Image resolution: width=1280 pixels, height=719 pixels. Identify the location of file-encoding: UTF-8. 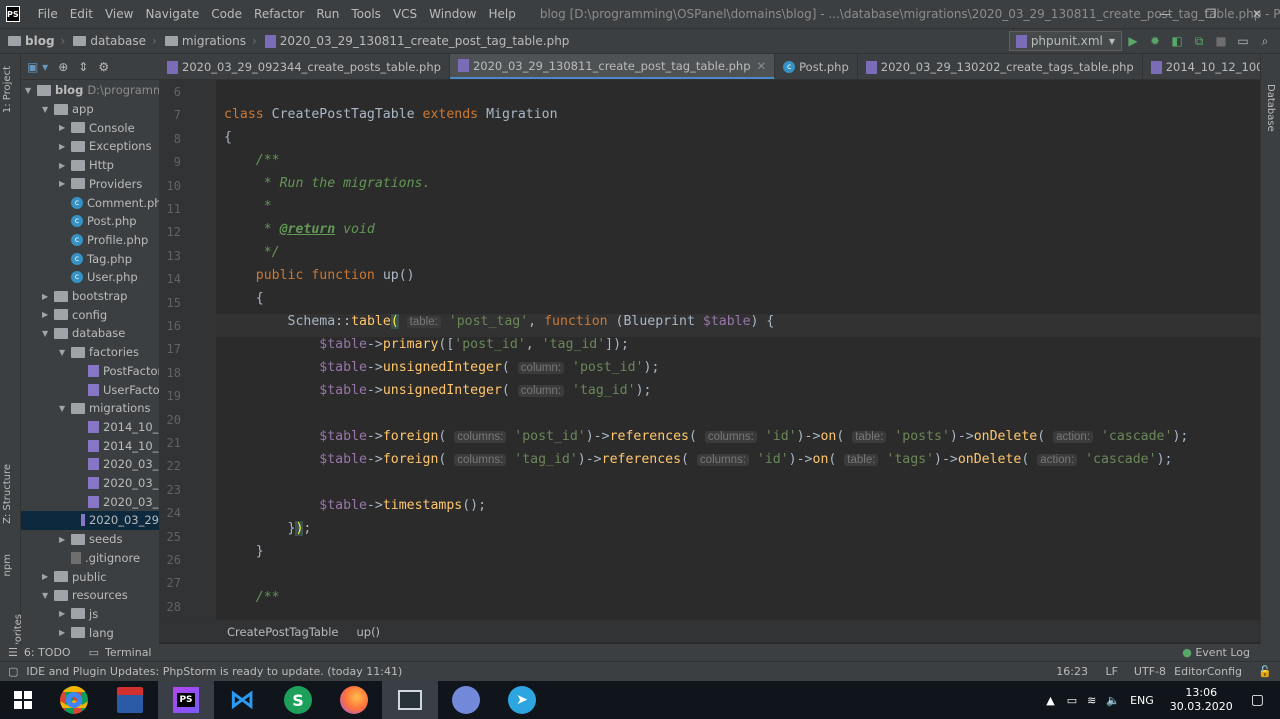
(1150, 671).